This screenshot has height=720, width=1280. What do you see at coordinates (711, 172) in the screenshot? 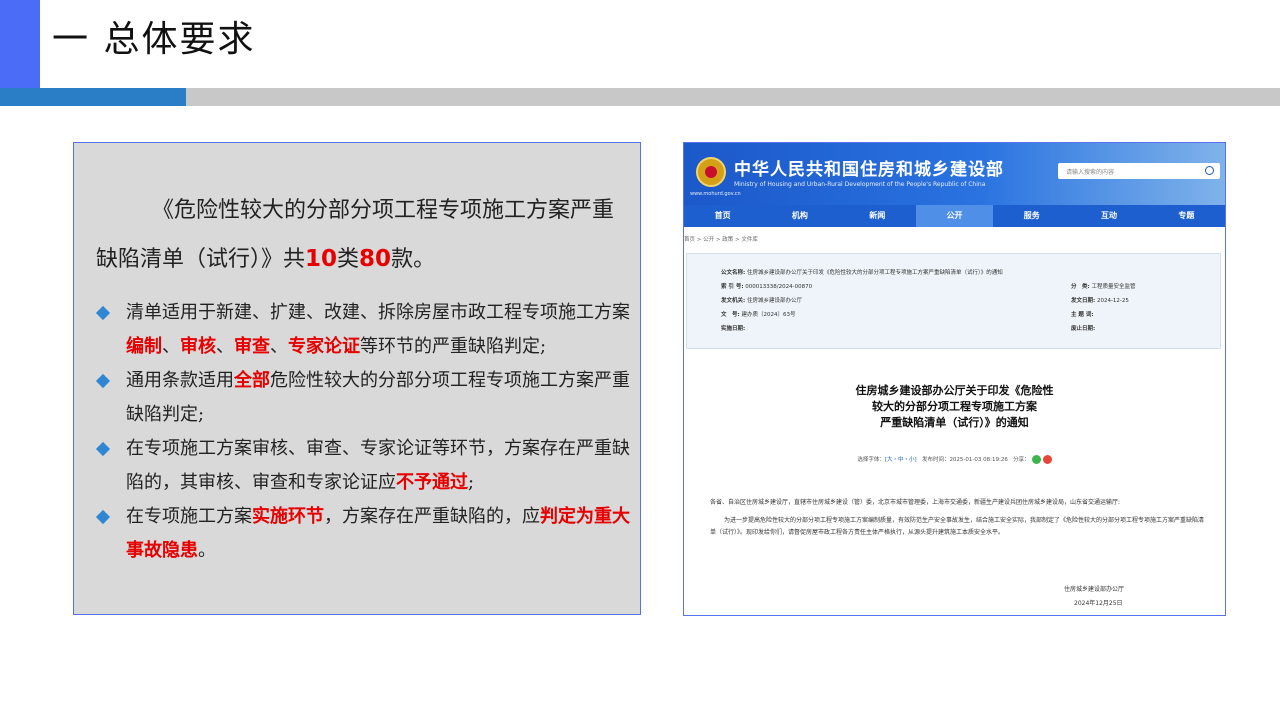
I see `national-emblem-icon` at bounding box center [711, 172].